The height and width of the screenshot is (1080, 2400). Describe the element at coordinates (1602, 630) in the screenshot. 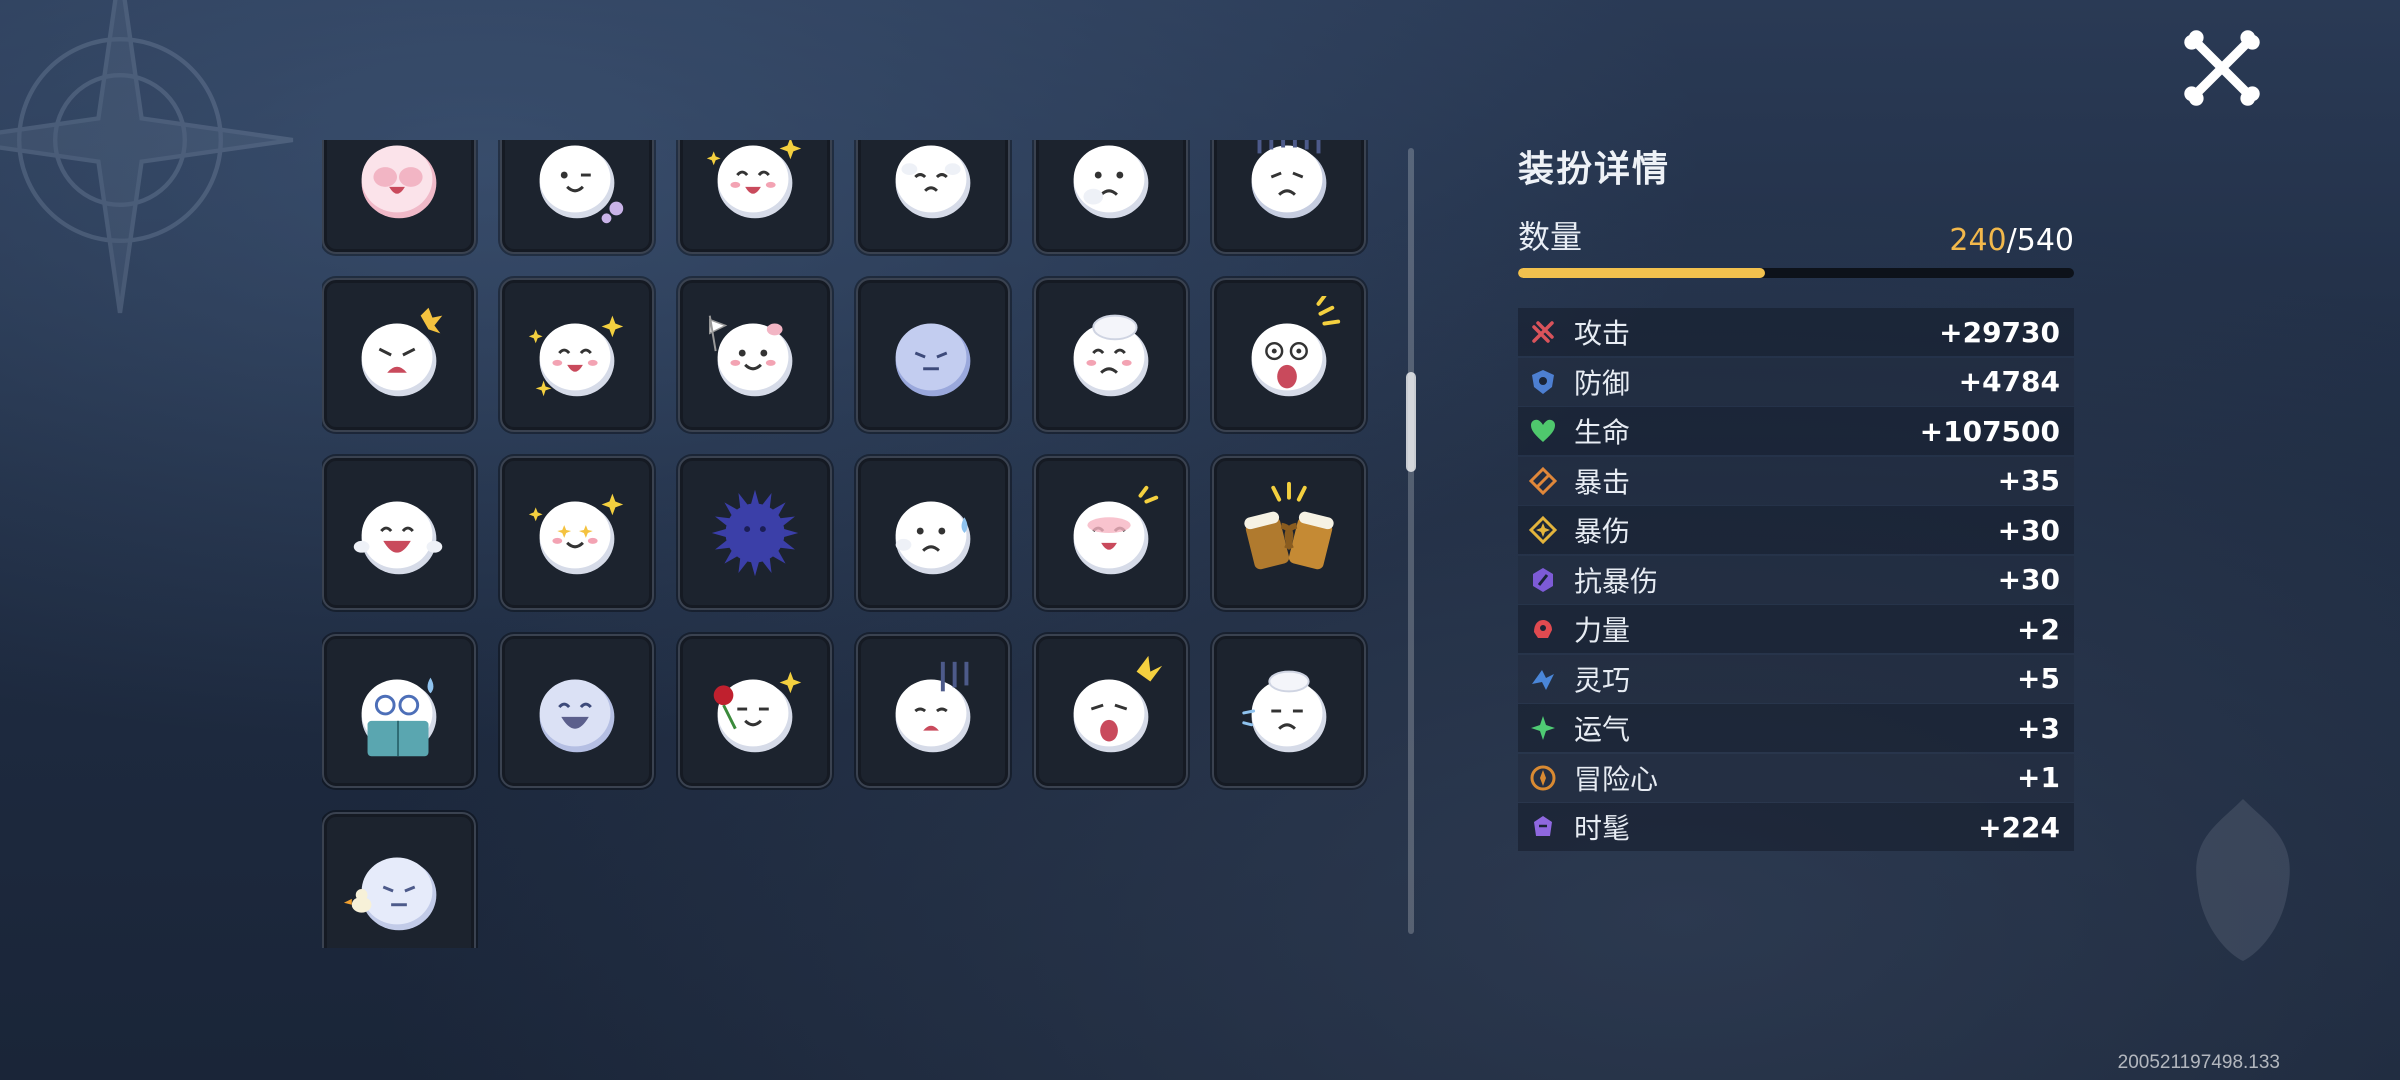

I see `stat-name: 力量` at that location.